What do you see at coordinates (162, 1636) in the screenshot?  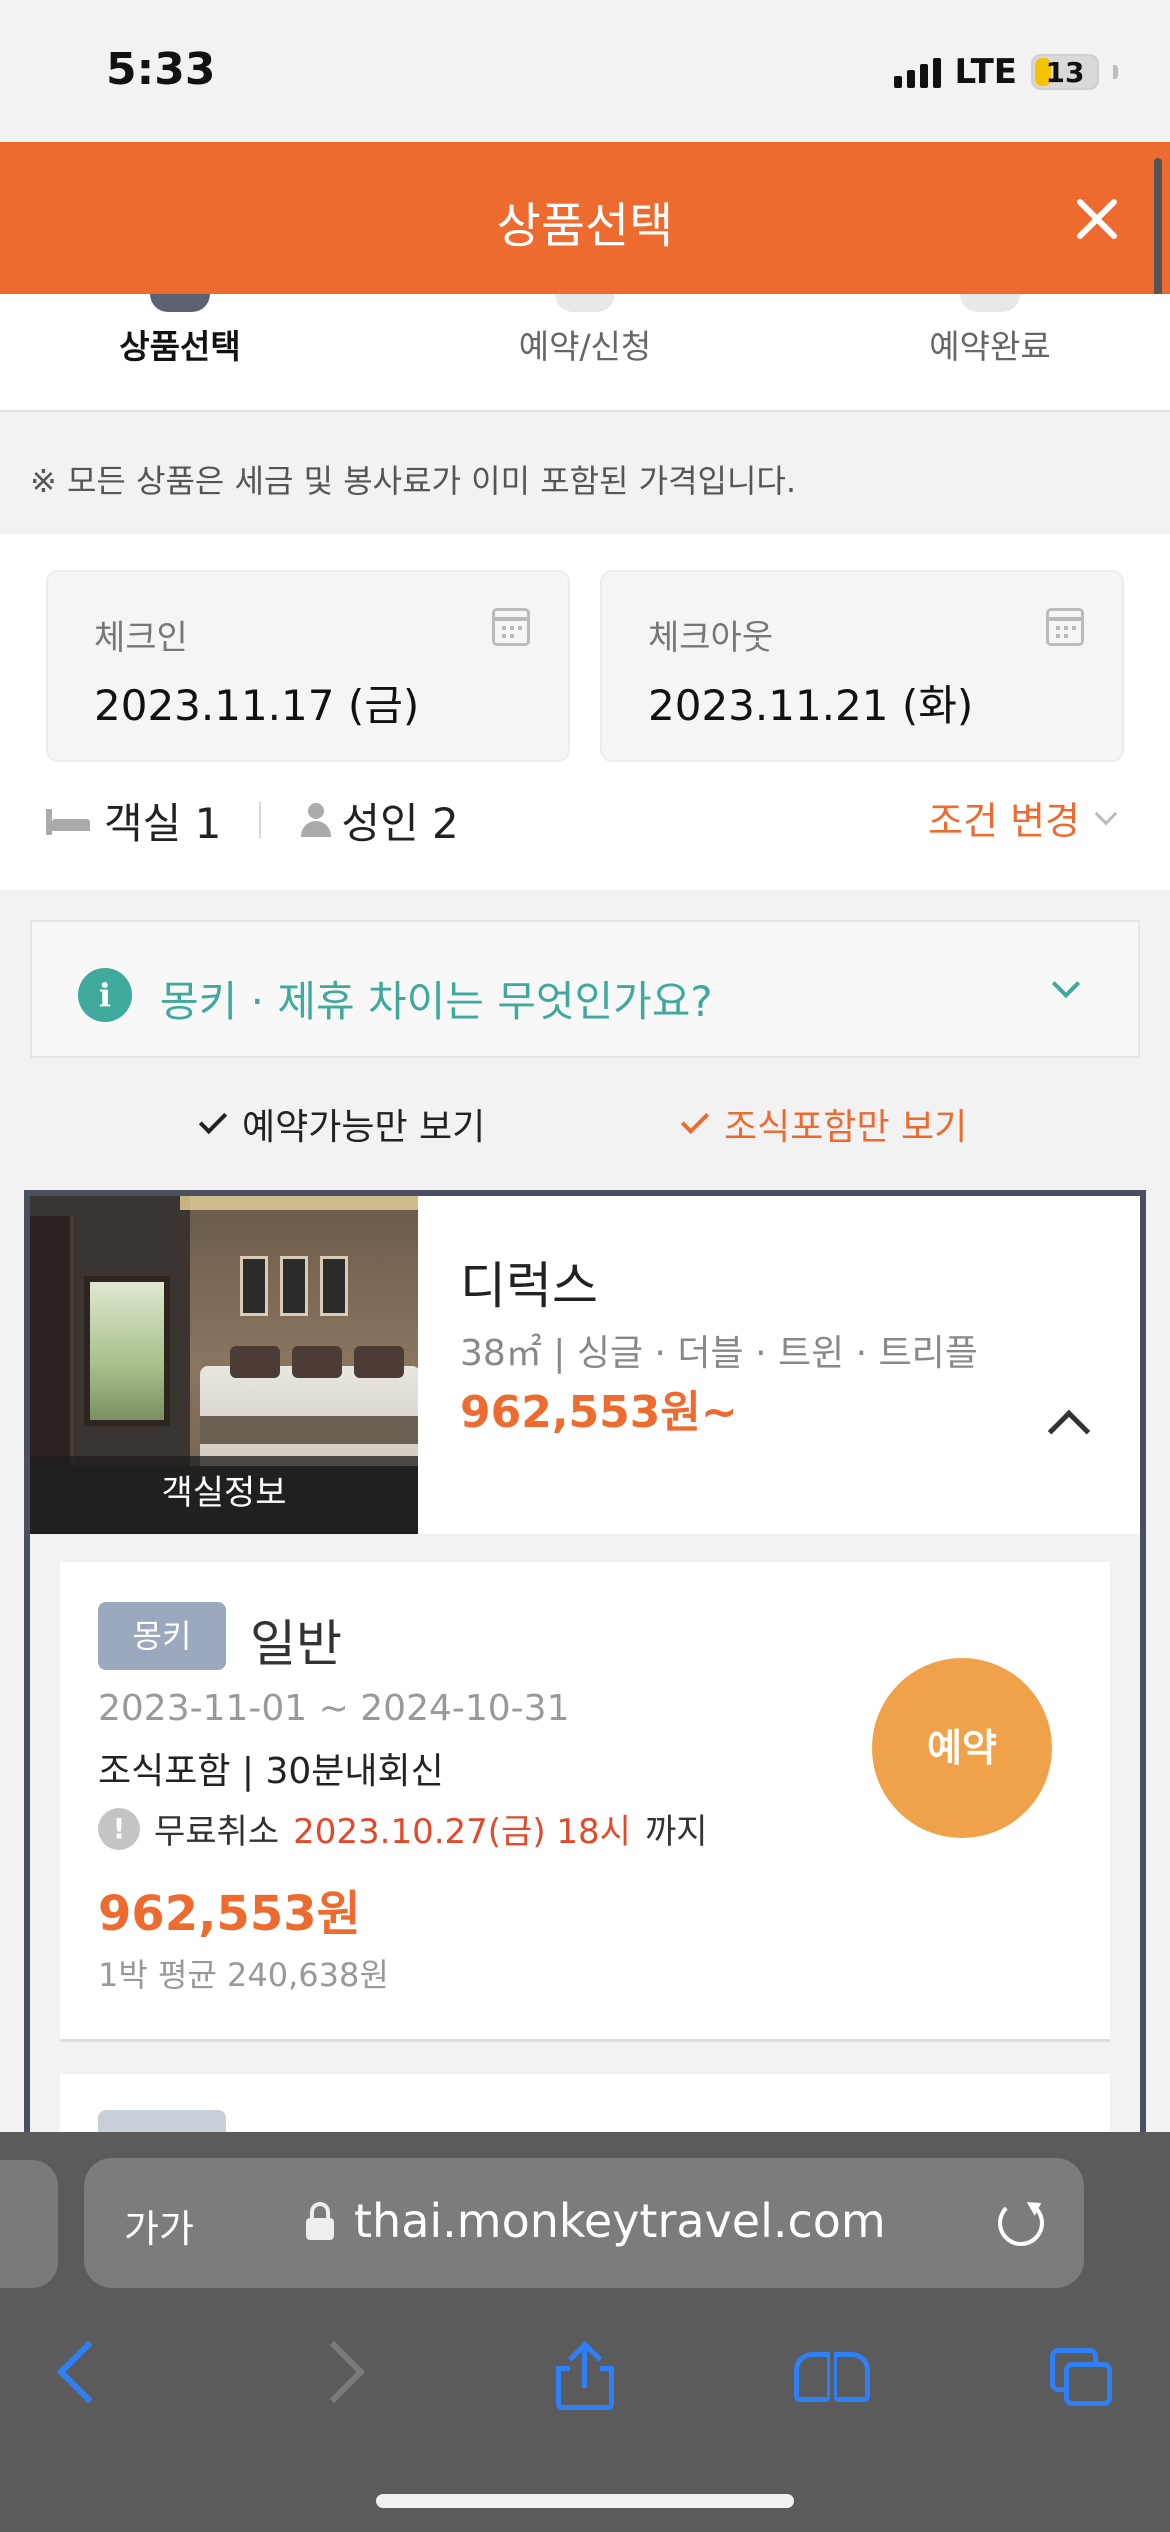 I see `monkey-badge: 몽키` at bounding box center [162, 1636].